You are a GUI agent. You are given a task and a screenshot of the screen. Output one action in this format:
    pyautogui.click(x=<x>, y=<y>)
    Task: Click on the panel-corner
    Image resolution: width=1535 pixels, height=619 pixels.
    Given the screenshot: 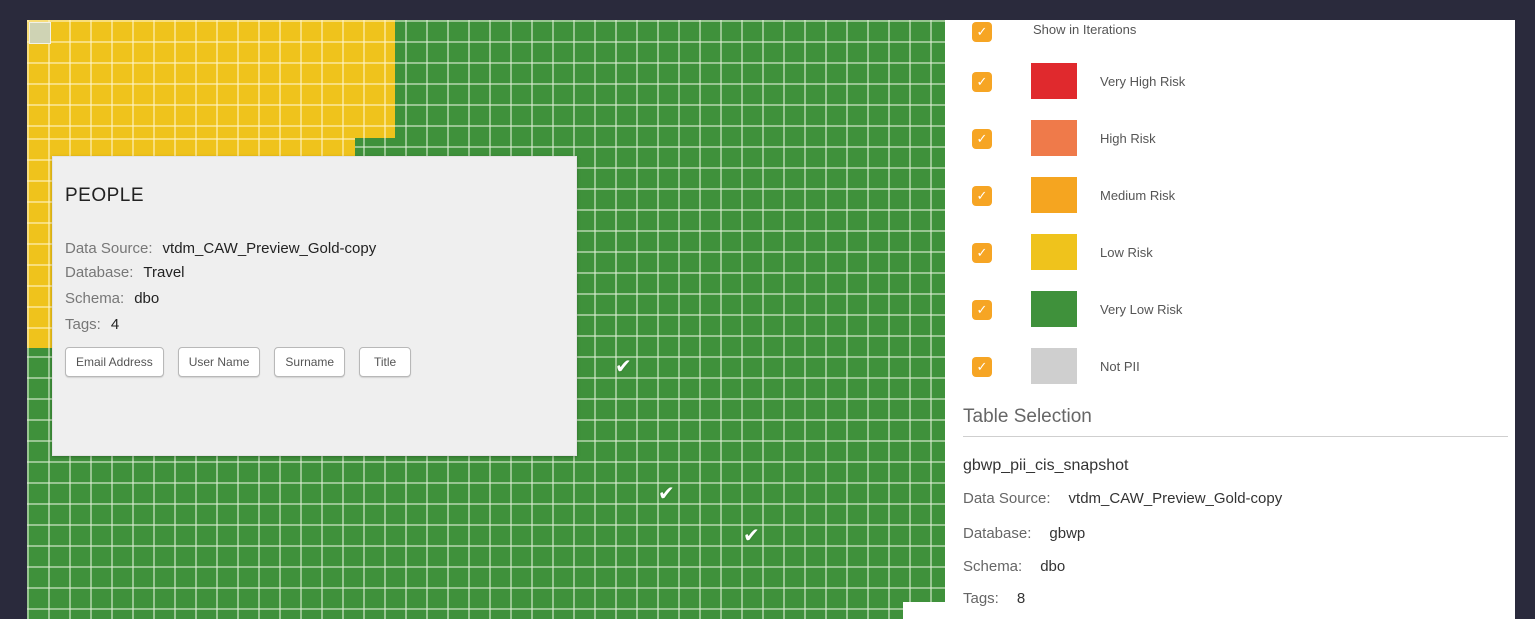 What is the action you would take?
    pyautogui.click(x=924, y=610)
    